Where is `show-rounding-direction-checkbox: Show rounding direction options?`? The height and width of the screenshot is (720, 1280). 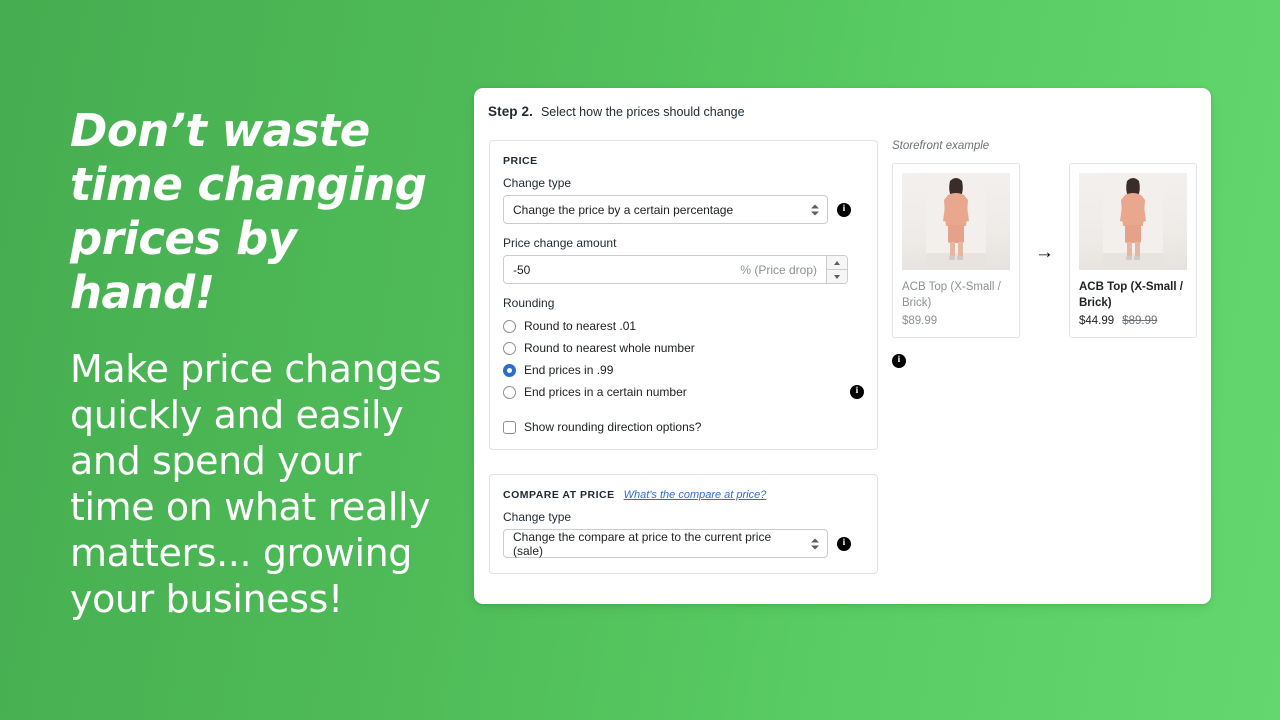
show-rounding-direction-checkbox: Show rounding direction options? is located at coordinates (683, 427).